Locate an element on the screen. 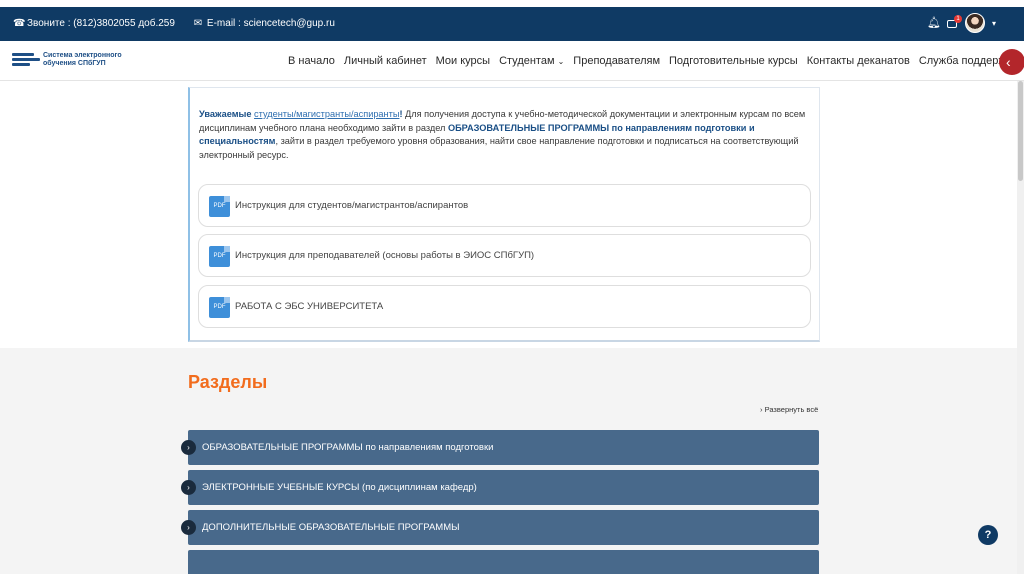  user-tools: 🔔︎ 1 ▾ is located at coordinates (961, 23).